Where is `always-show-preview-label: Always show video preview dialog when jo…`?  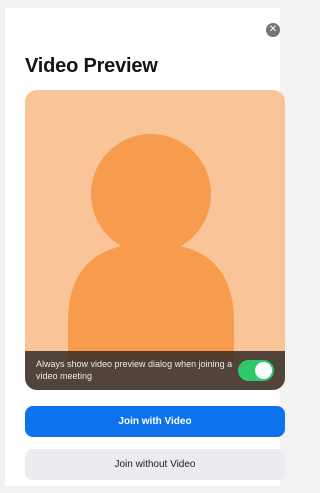
always-show-preview-label: Always show video preview dialog when jo… is located at coordinates (134, 370).